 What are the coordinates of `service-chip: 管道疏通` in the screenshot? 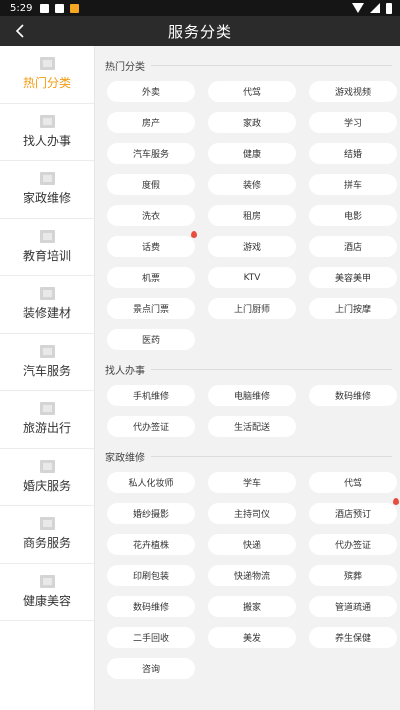 It's located at (353, 606).